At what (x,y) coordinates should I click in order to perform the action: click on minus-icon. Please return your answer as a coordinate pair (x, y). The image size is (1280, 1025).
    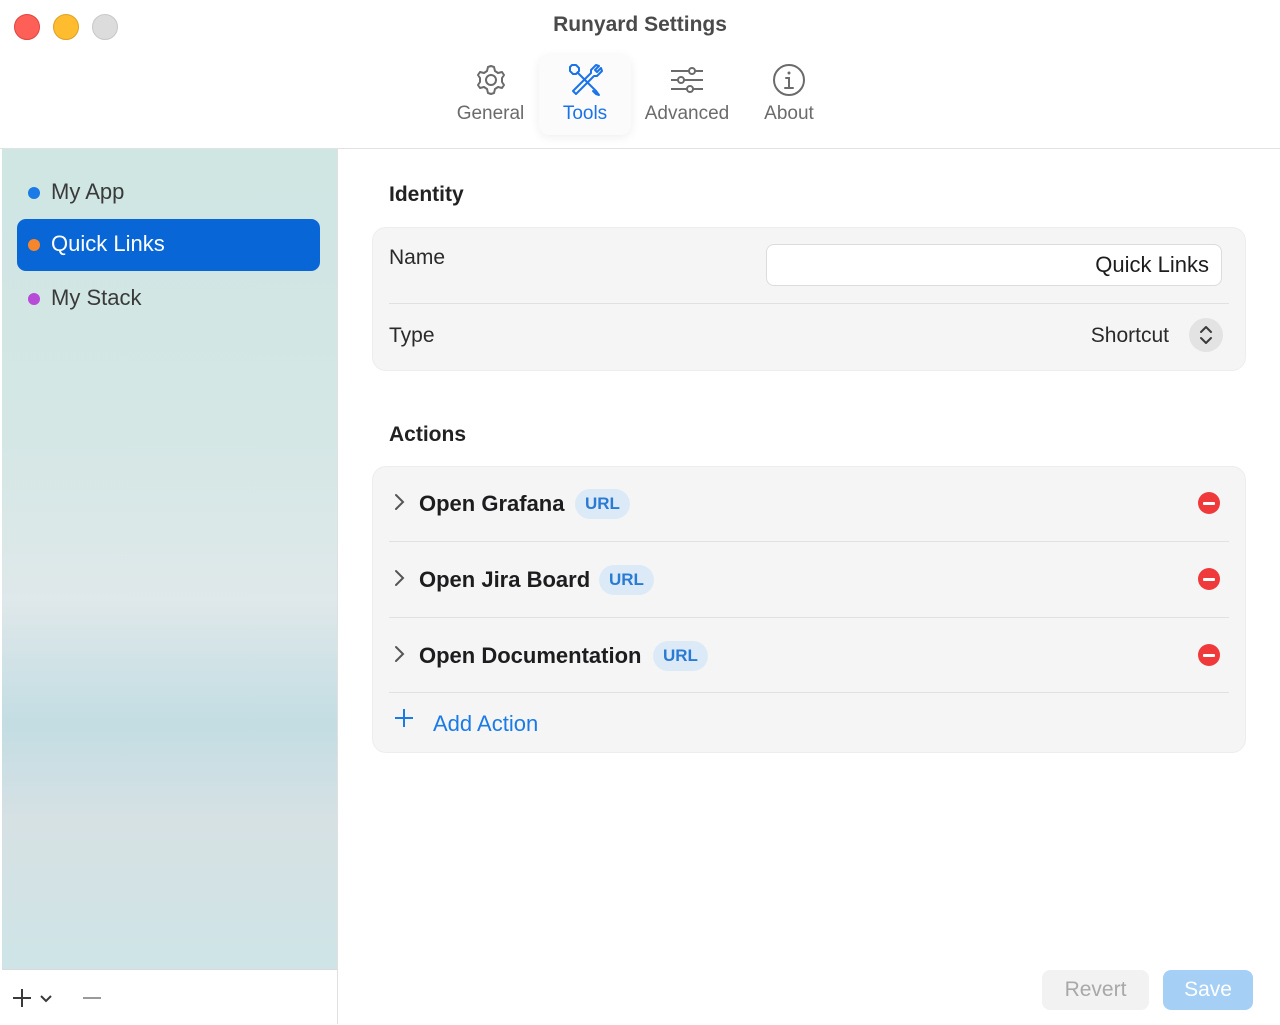
    Looking at the image, I should click on (92, 998).